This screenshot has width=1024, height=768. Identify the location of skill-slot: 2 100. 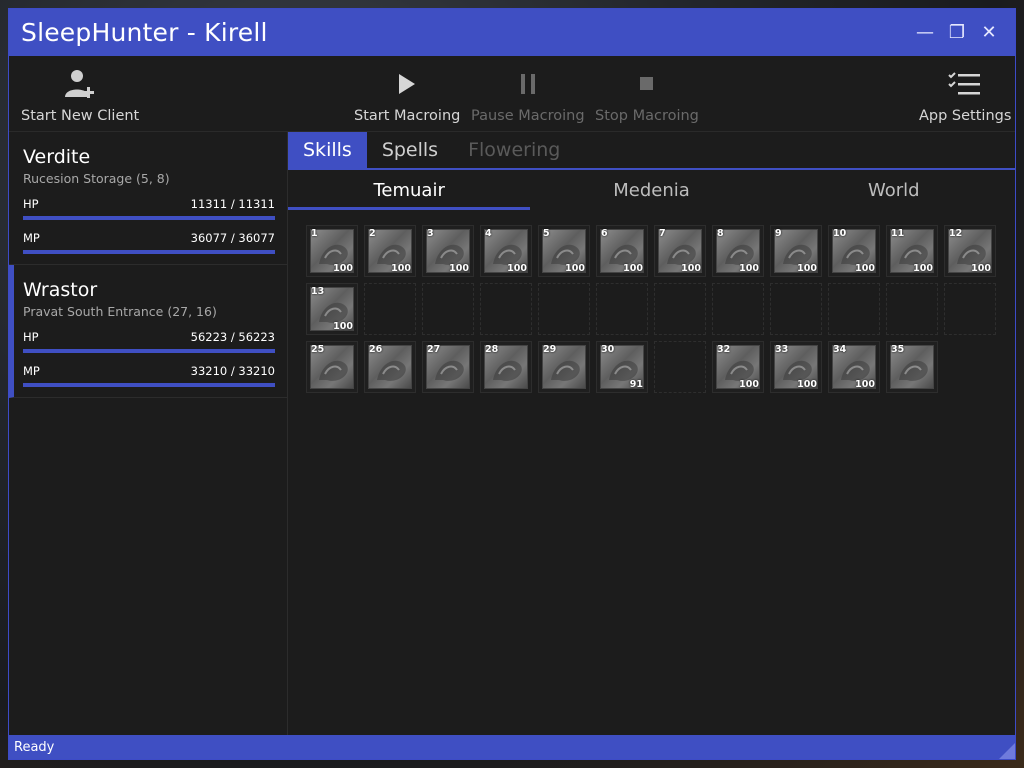
(390, 251).